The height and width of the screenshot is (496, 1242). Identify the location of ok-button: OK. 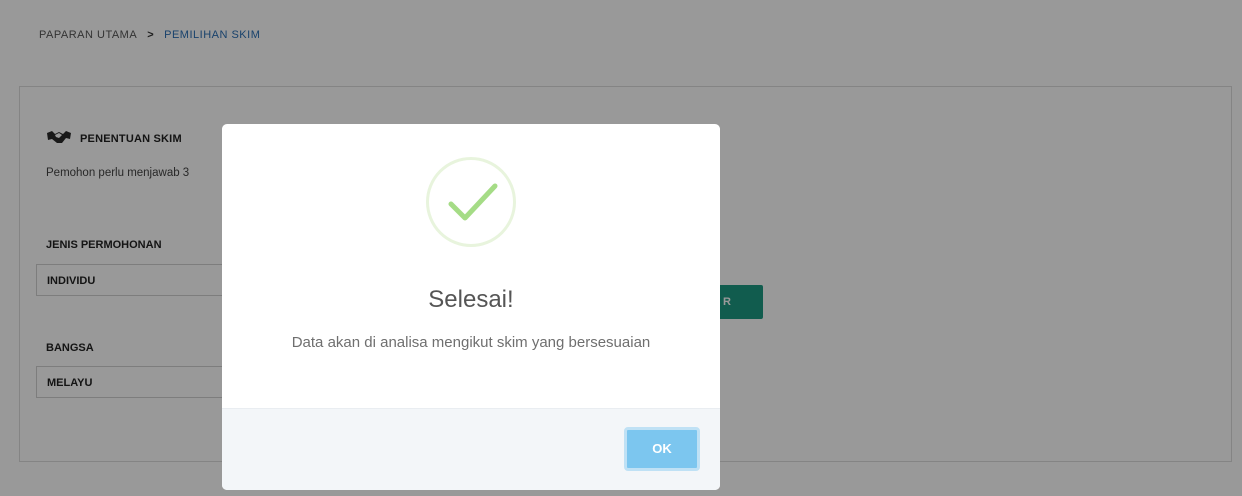
(662, 449).